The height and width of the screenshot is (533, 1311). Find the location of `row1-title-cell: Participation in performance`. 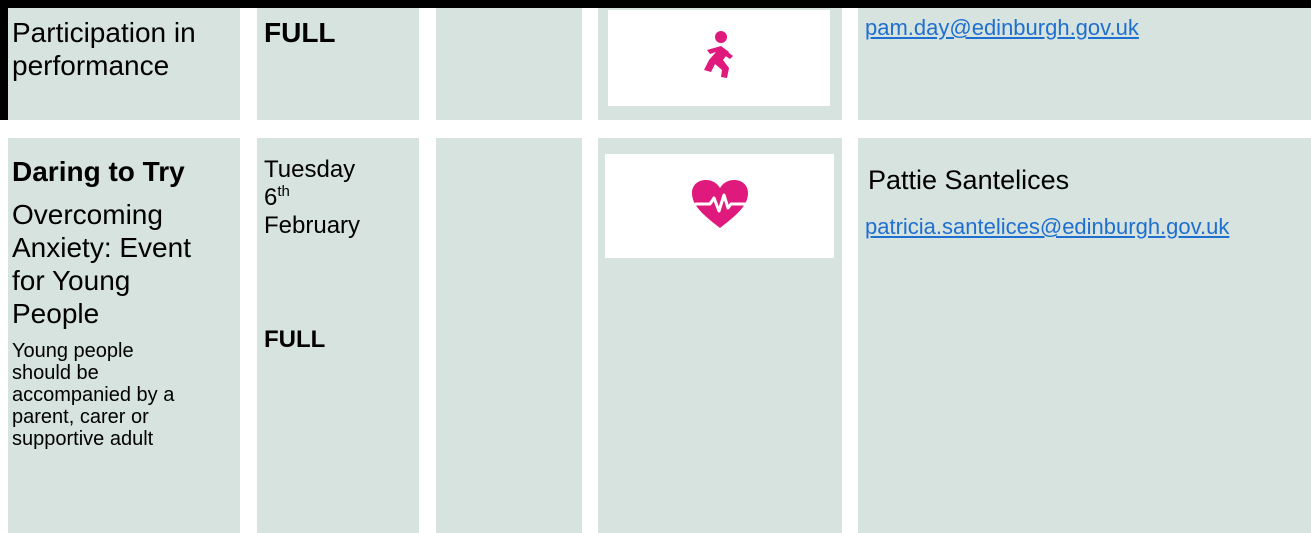

row1-title-cell: Participation in performance is located at coordinates (124, 64).